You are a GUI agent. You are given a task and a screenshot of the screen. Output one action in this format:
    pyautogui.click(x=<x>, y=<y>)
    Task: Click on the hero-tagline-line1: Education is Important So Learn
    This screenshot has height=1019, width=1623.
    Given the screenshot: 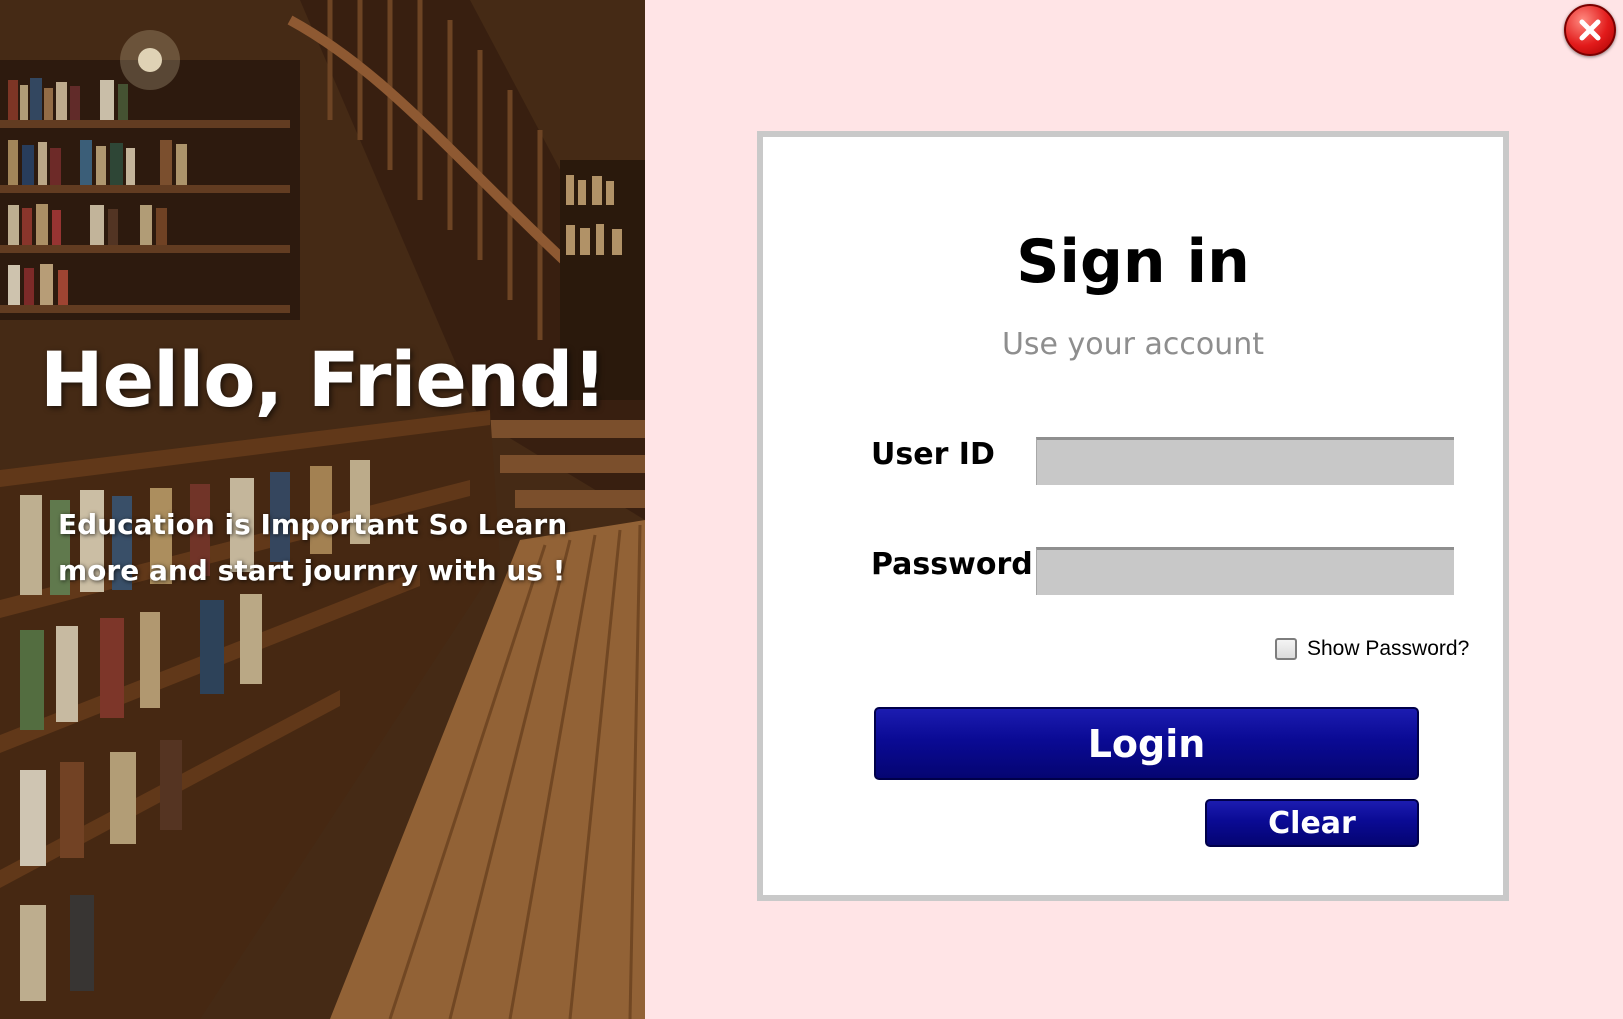 What is the action you would take?
    pyautogui.click(x=313, y=524)
    